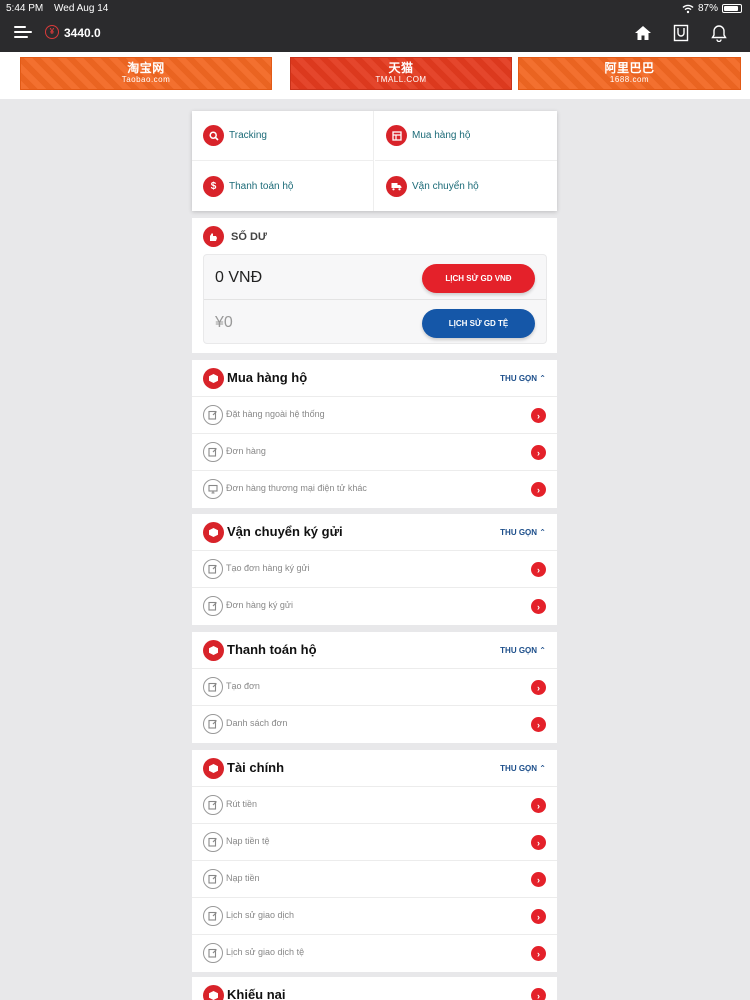  I want to click on quick-action-shipping: Vận chuyển hộ, so click(466, 186).